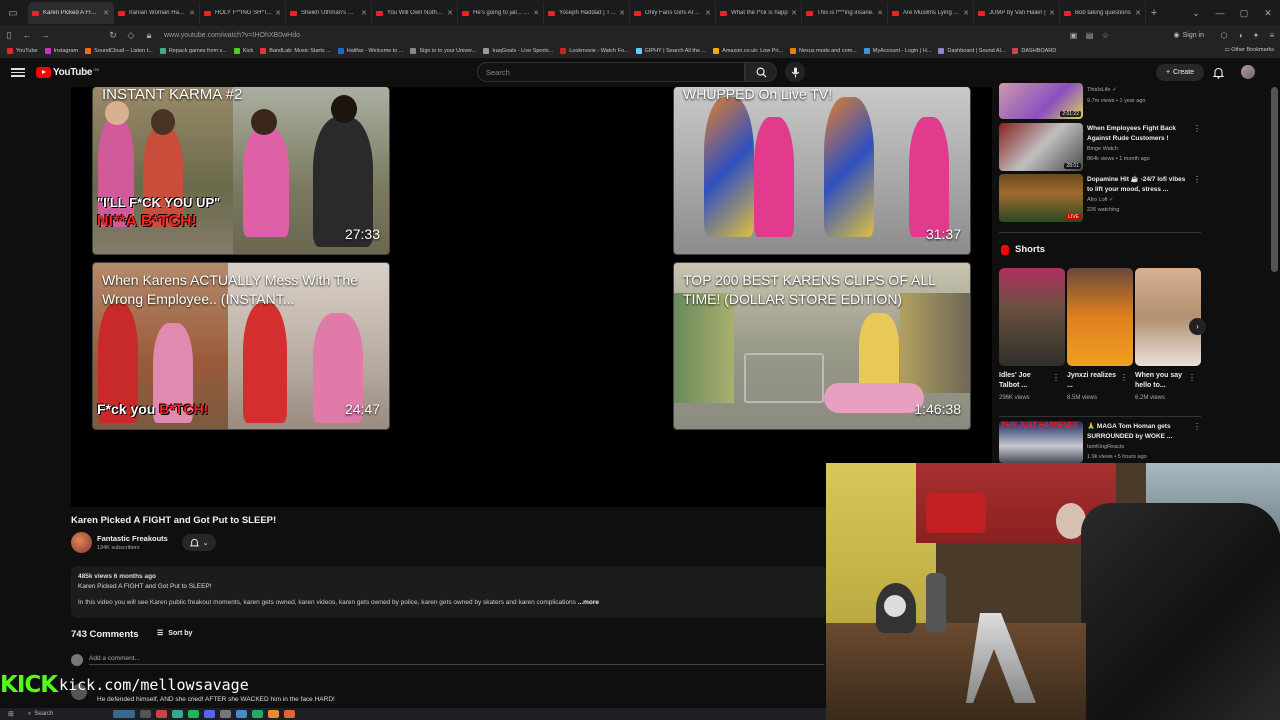 Image resolution: width=1280 pixels, height=720 pixels. What do you see at coordinates (1248, 72) in the screenshot?
I see `account-avatar` at bounding box center [1248, 72].